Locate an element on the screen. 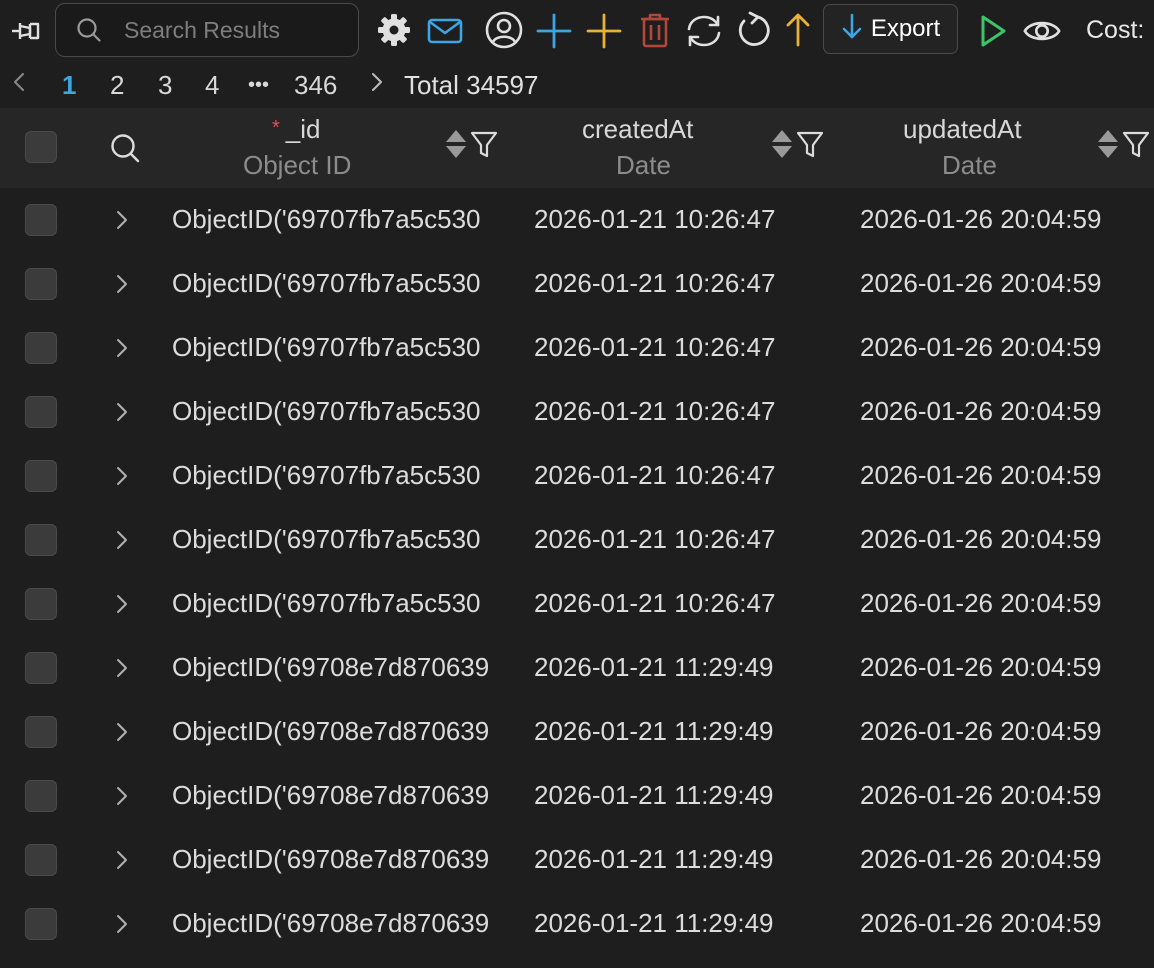 The image size is (1154, 968). next-page-button is located at coordinates (377, 85).